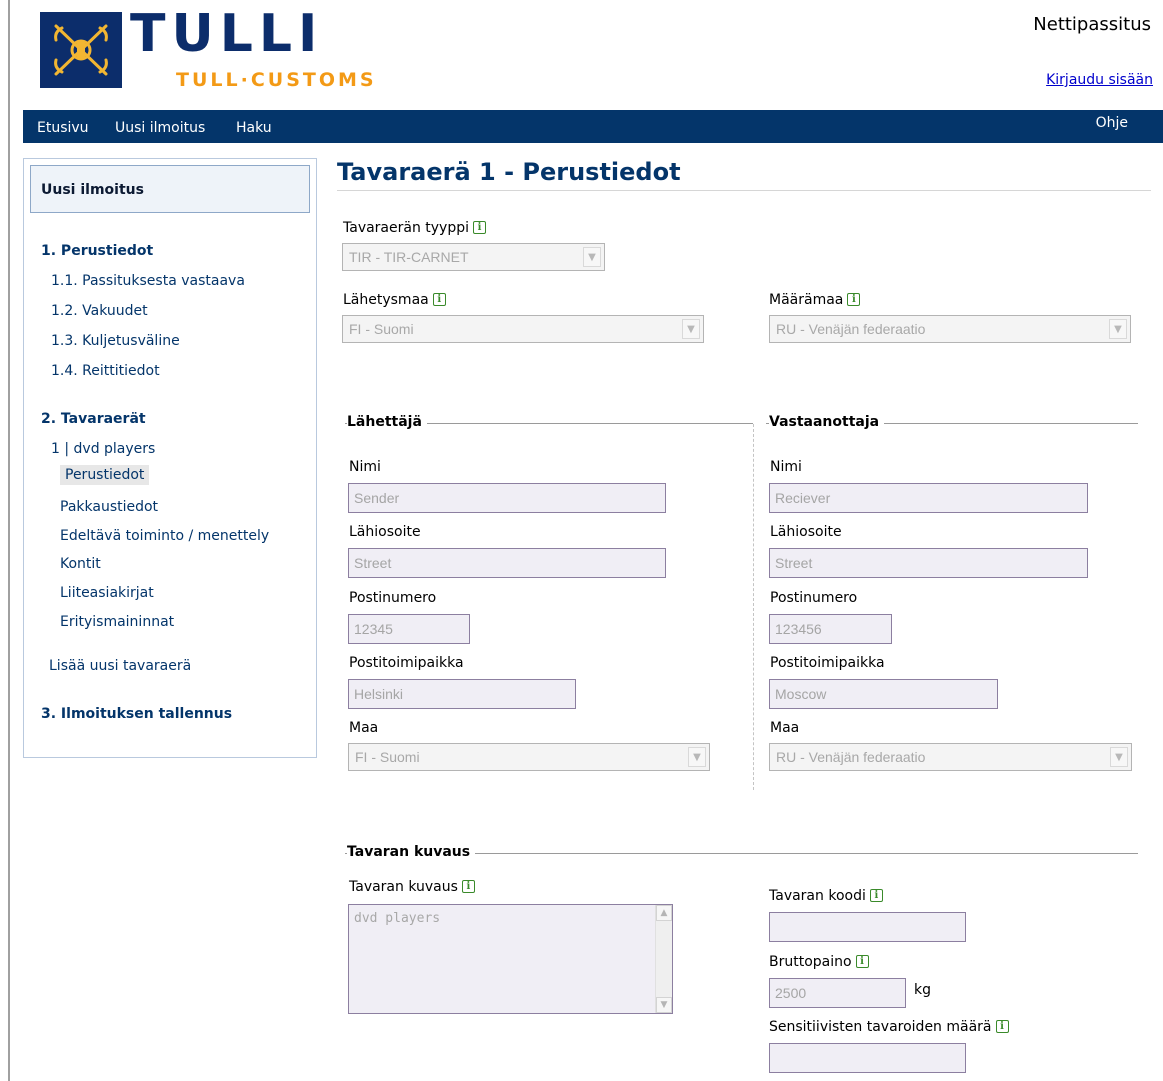 The width and height of the screenshot is (1163, 1081). What do you see at coordinates (744, 190) in the screenshot?
I see `title-divider` at bounding box center [744, 190].